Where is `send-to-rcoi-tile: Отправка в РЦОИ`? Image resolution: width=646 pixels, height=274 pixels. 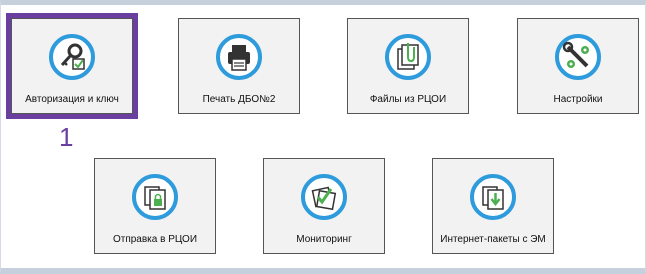 send-to-rcoi-tile: Отправка в РЦОИ is located at coordinates (155, 206).